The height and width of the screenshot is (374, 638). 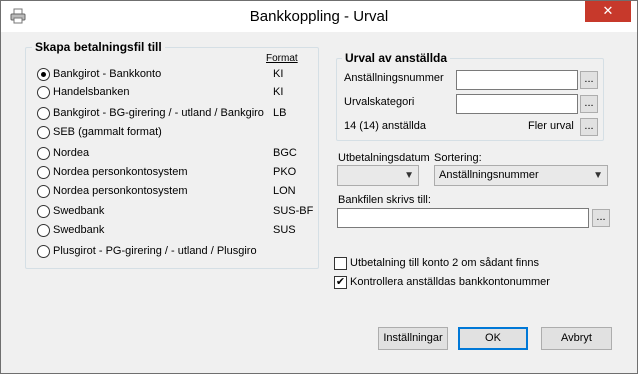 I want to click on more-selection-label: Fler urval, so click(x=551, y=126).